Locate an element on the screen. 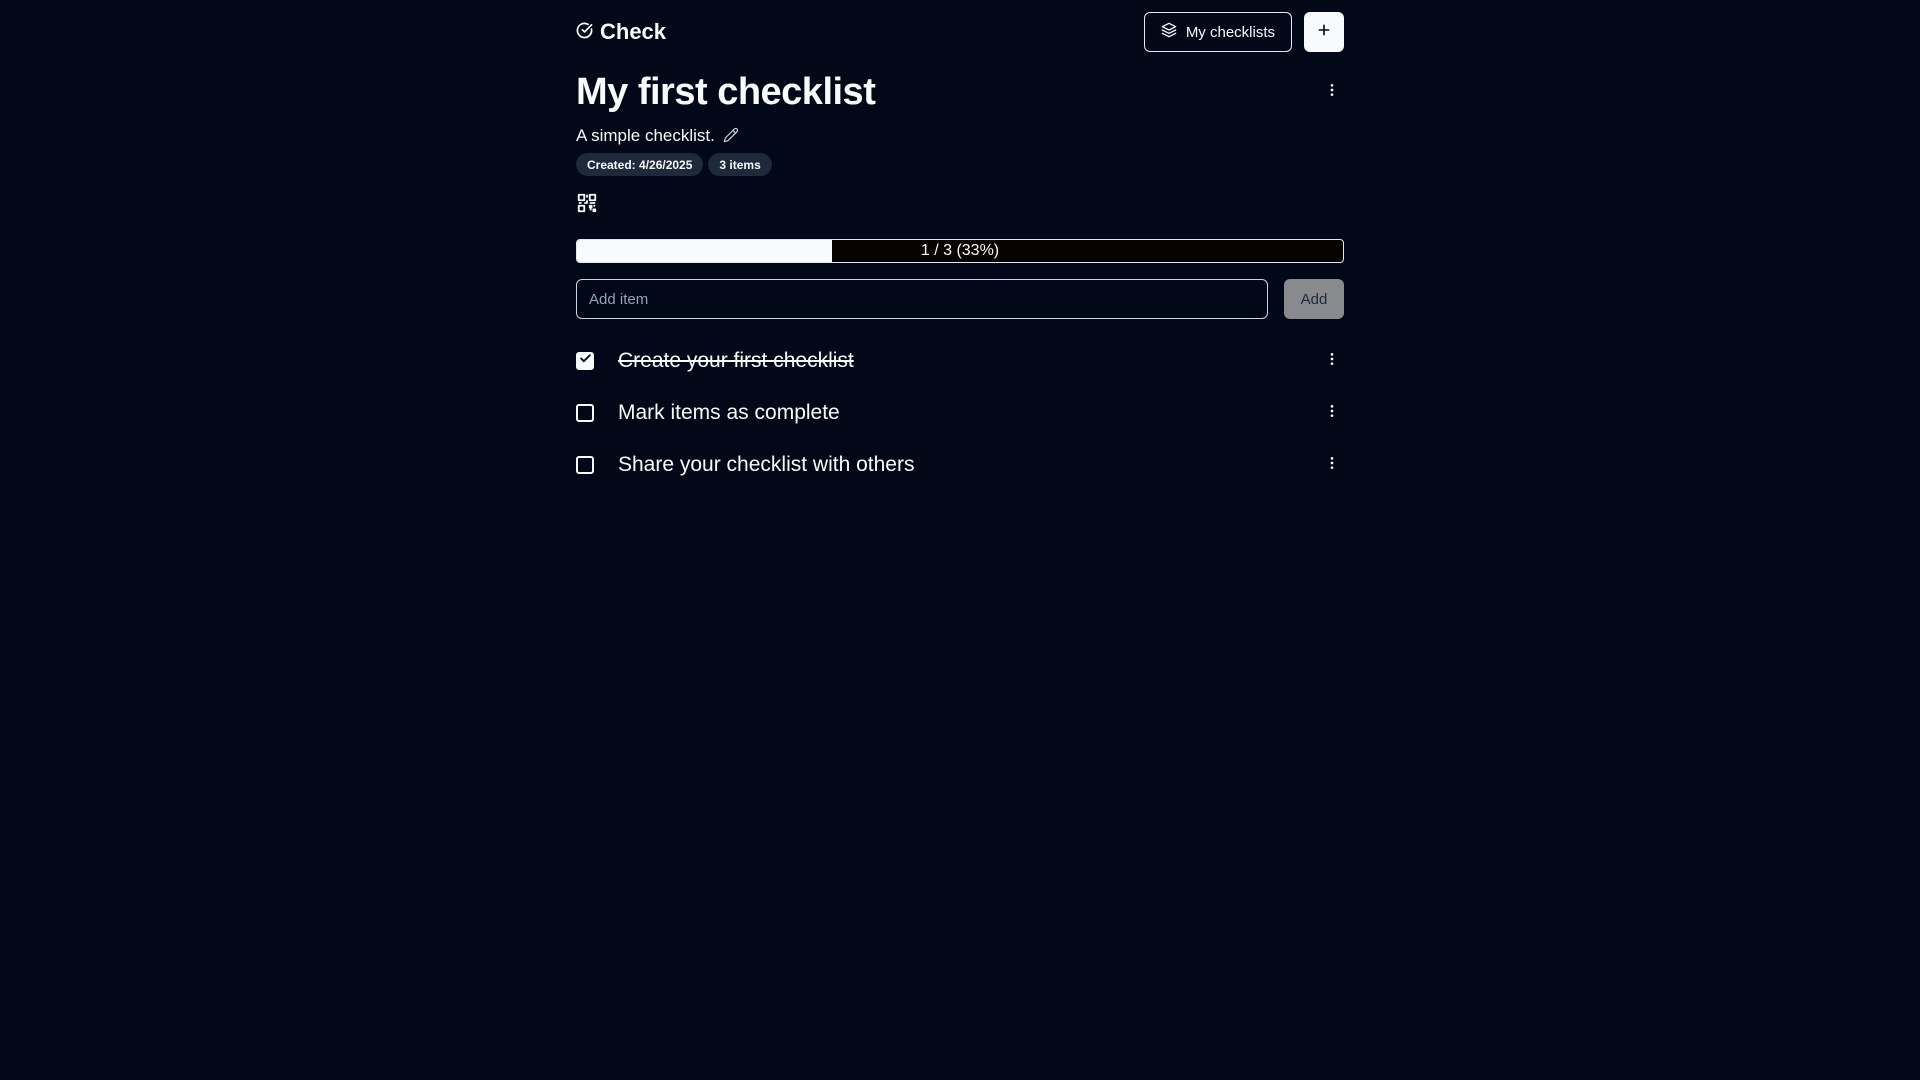  my-checklists-button: My checklists is located at coordinates (1217, 32).